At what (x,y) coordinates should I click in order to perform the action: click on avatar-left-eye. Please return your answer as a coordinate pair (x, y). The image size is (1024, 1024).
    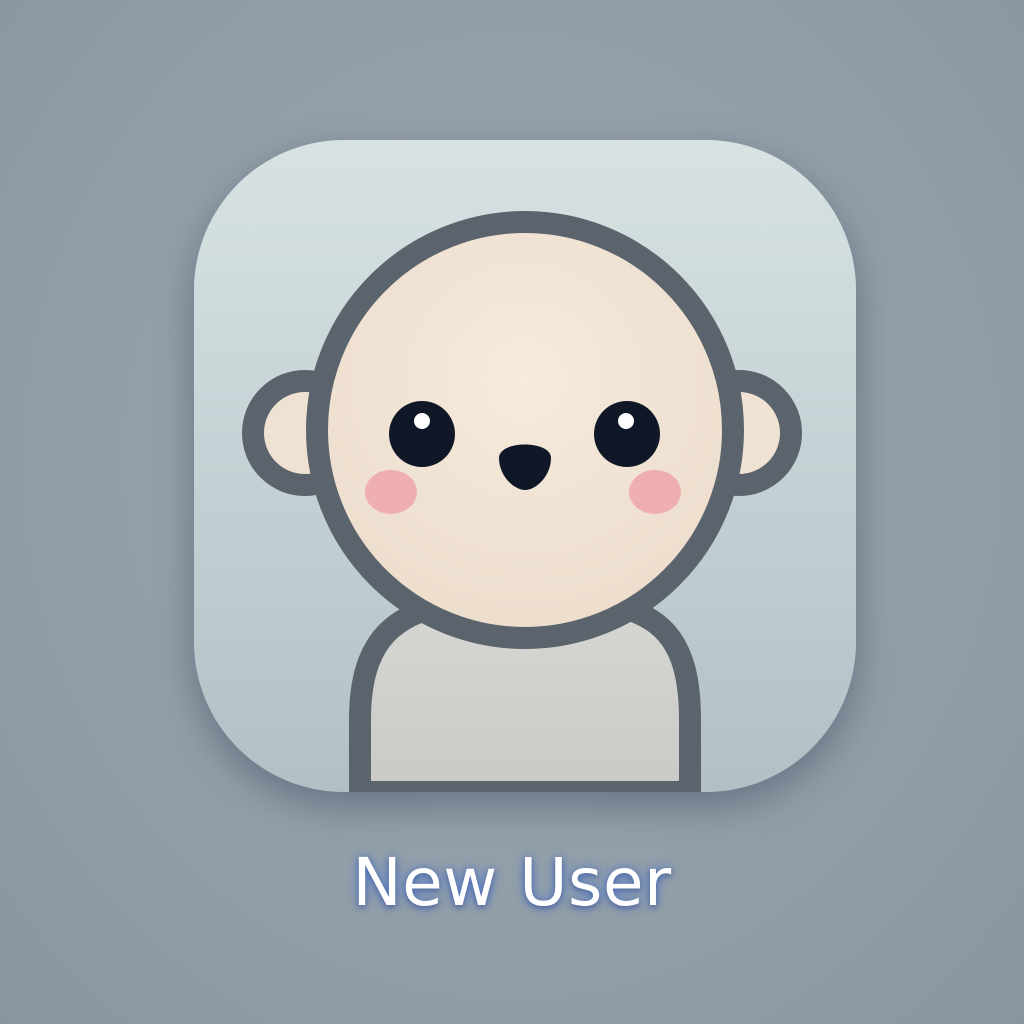
    Looking at the image, I should click on (422, 434).